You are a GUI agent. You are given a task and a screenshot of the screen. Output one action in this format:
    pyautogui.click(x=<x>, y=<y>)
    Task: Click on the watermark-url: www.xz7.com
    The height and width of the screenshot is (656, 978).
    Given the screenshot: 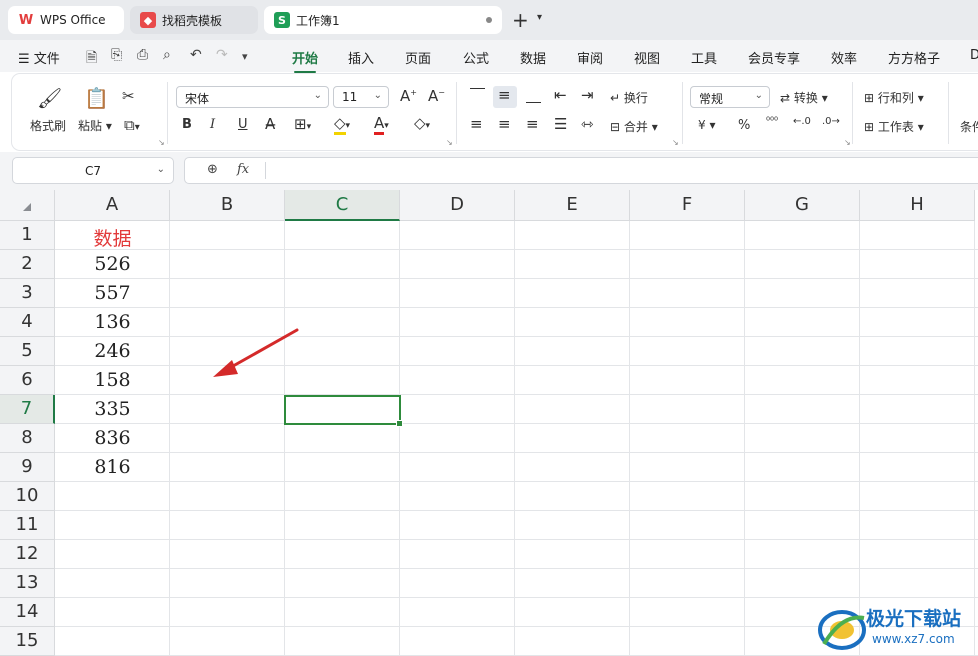 What is the action you would take?
    pyautogui.click(x=913, y=639)
    